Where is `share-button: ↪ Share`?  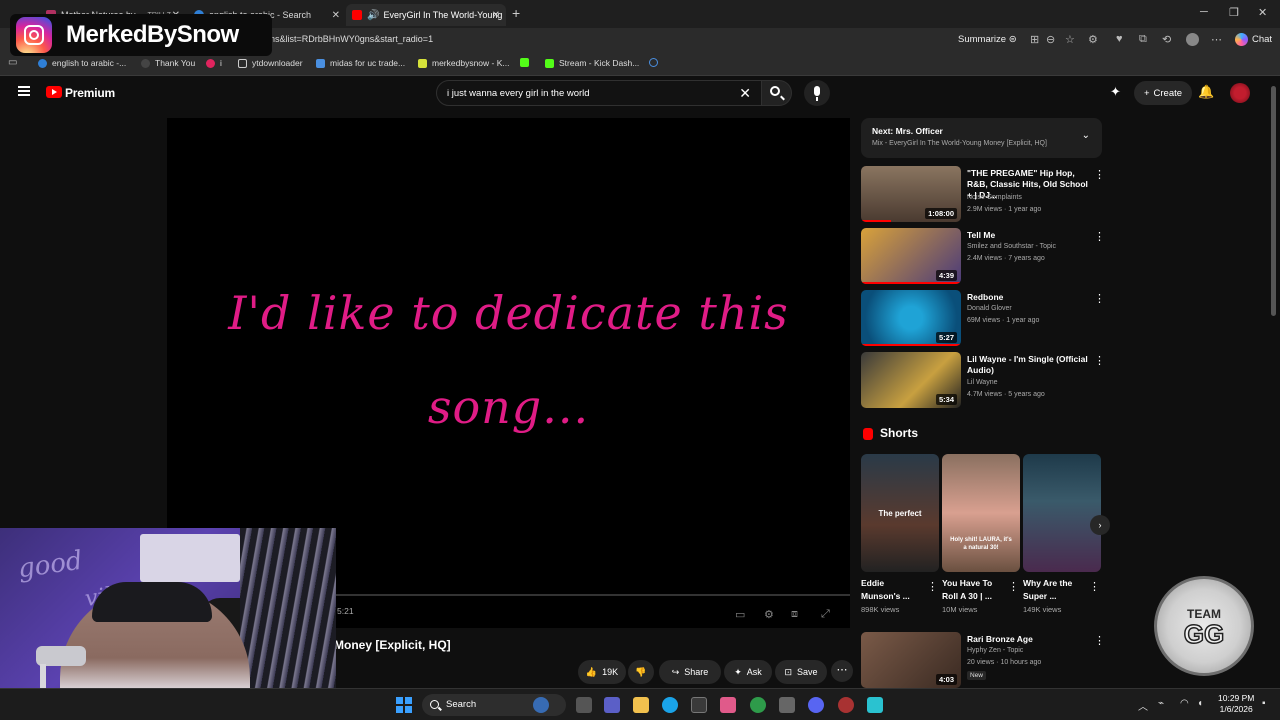
share-button: ↪ Share is located at coordinates (690, 672).